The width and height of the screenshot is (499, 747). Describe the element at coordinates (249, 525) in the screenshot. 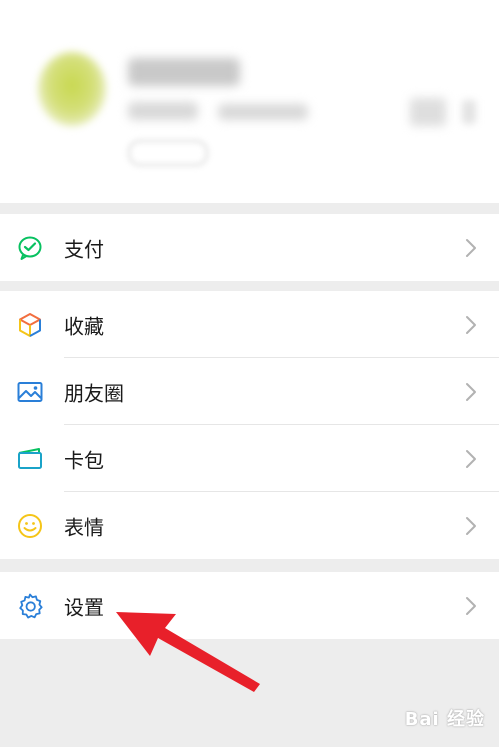

I see `menu-item-stickers: 表情` at that location.